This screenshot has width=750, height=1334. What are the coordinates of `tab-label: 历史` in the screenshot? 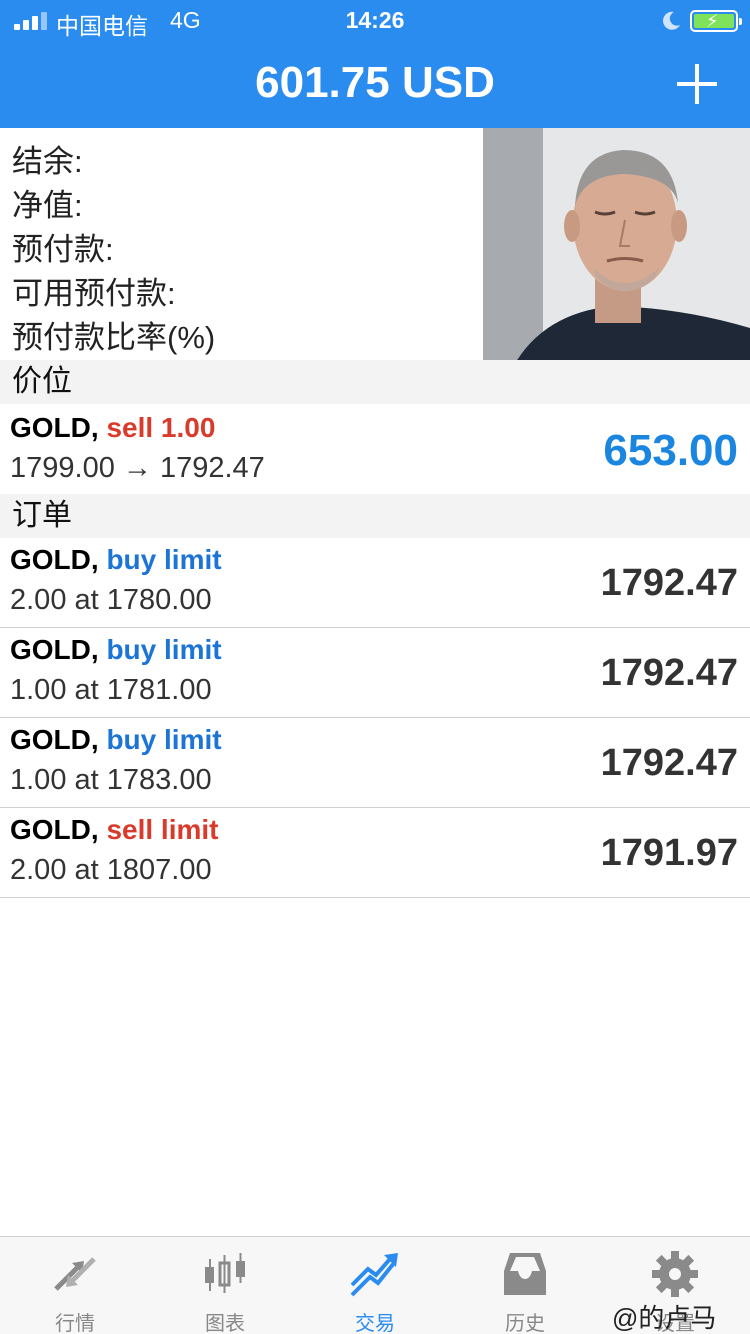 It's located at (525, 1323).